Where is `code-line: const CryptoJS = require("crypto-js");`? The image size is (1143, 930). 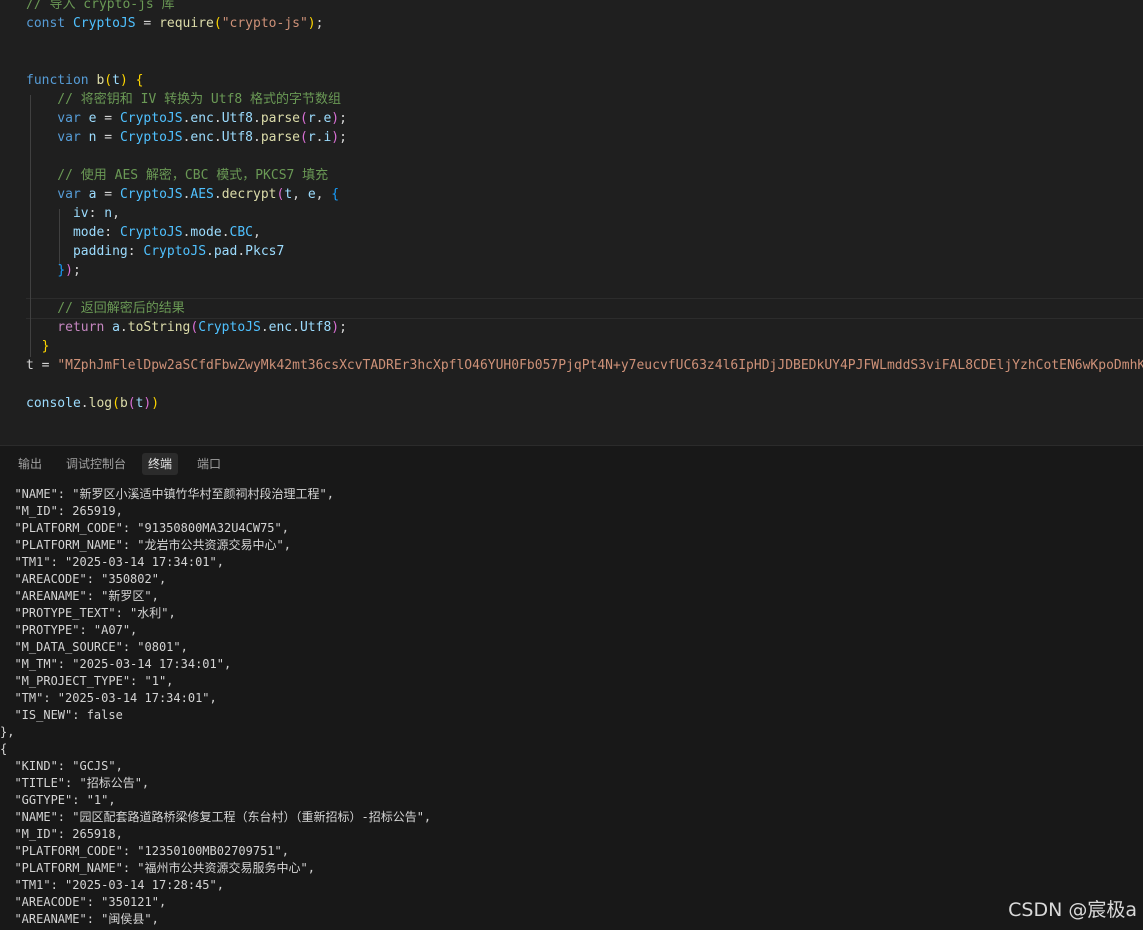
code-line: const CryptoJS = require("crypto-js"); is located at coordinates (174, 23).